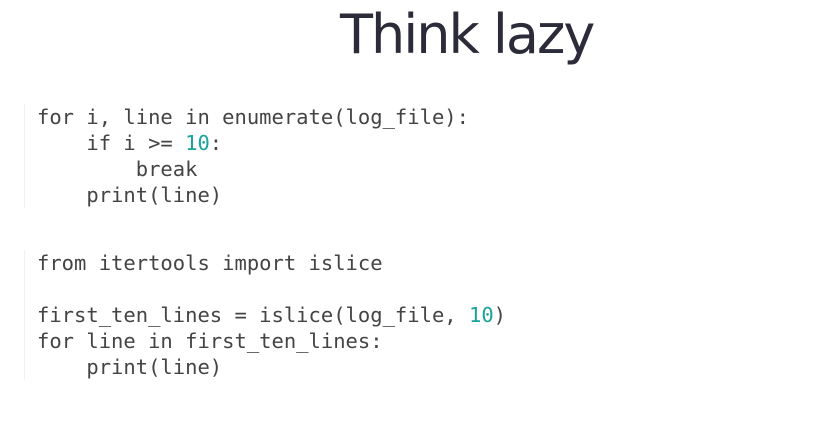 This screenshot has height=431, width=823. I want to click on code-line: for line in first_ten_lines:, so click(210, 341).